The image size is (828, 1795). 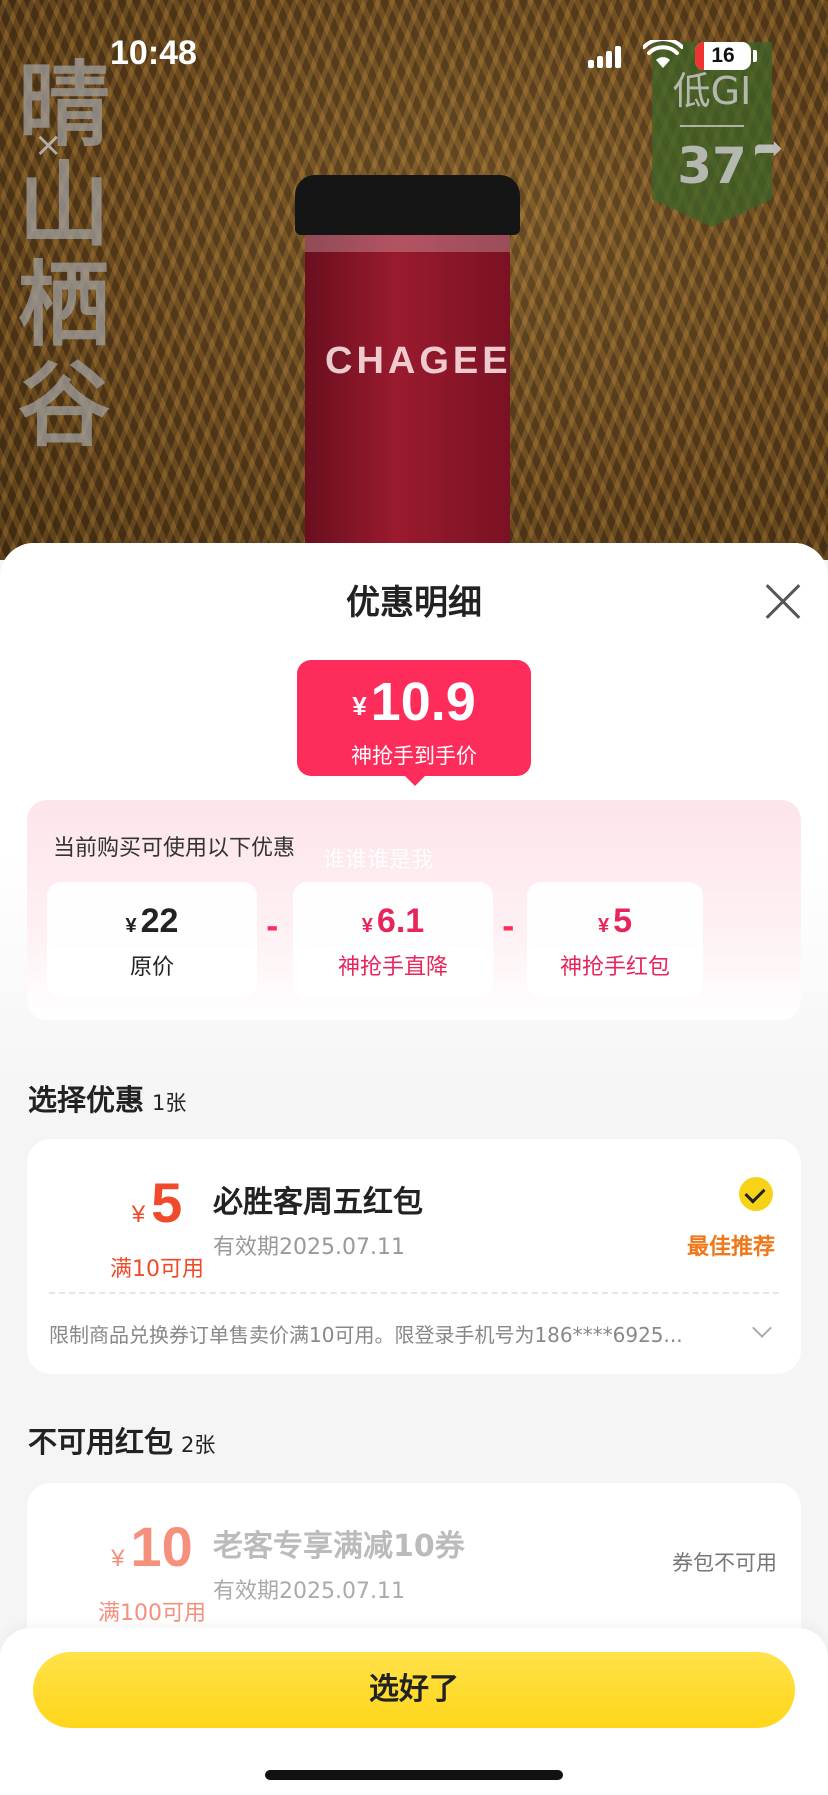 I want to click on direct-discount-value: ¥6.1, so click(x=393, y=921).